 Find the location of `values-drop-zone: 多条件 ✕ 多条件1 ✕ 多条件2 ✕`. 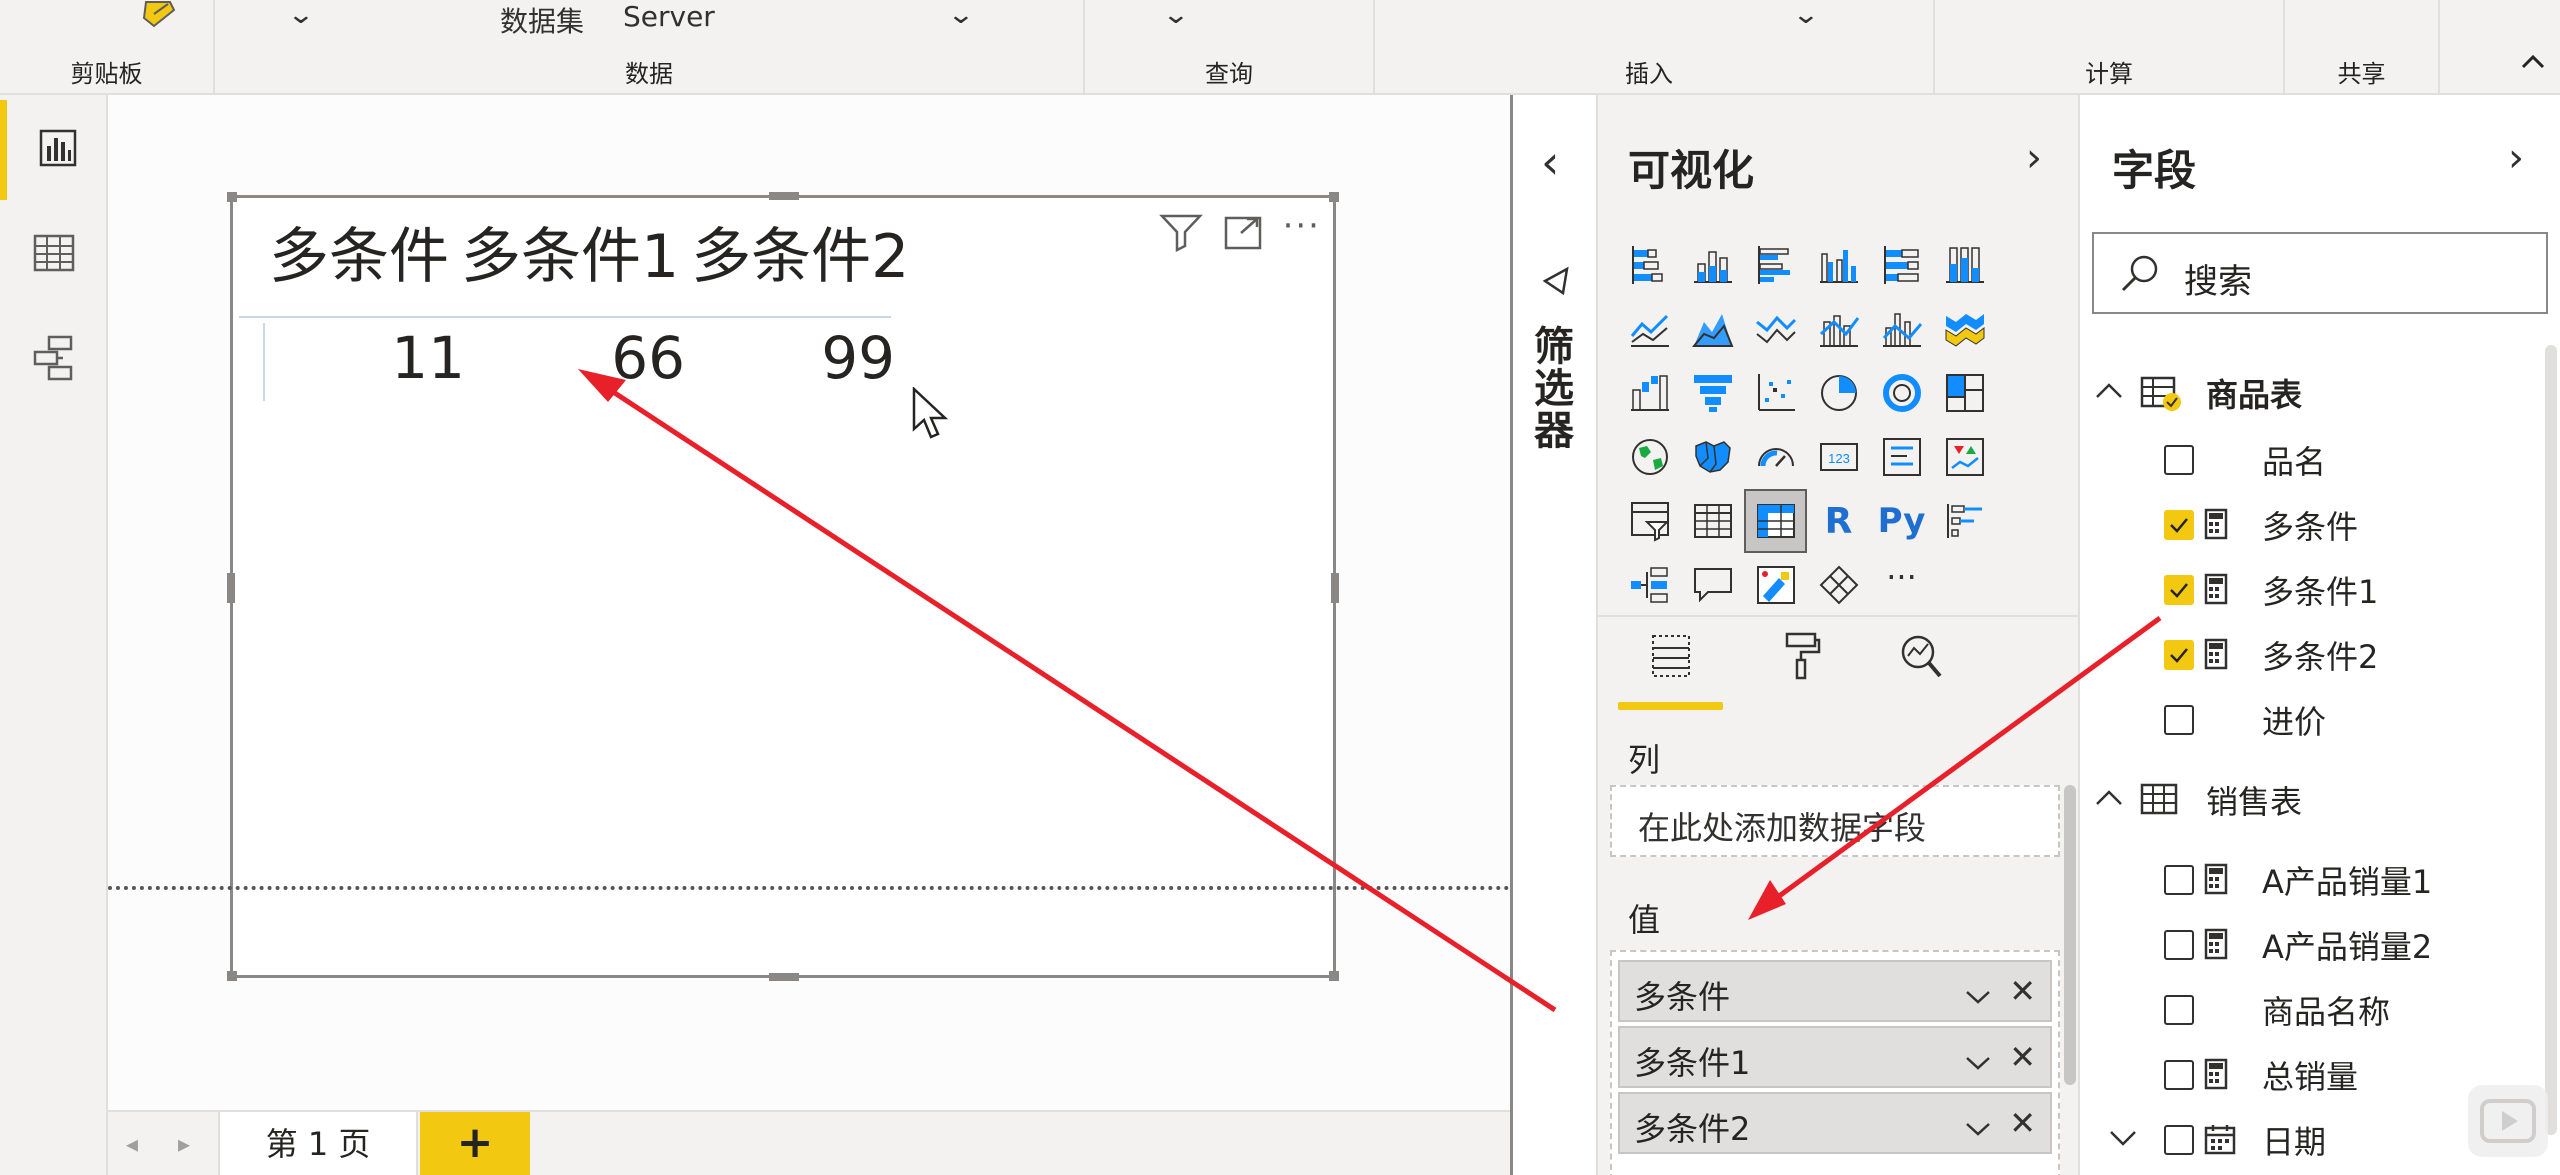

values-drop-zone: 多条件 ✕ 多条件1 ✕ 多条件2 ✕ is located at coordinates (1835, 1062).